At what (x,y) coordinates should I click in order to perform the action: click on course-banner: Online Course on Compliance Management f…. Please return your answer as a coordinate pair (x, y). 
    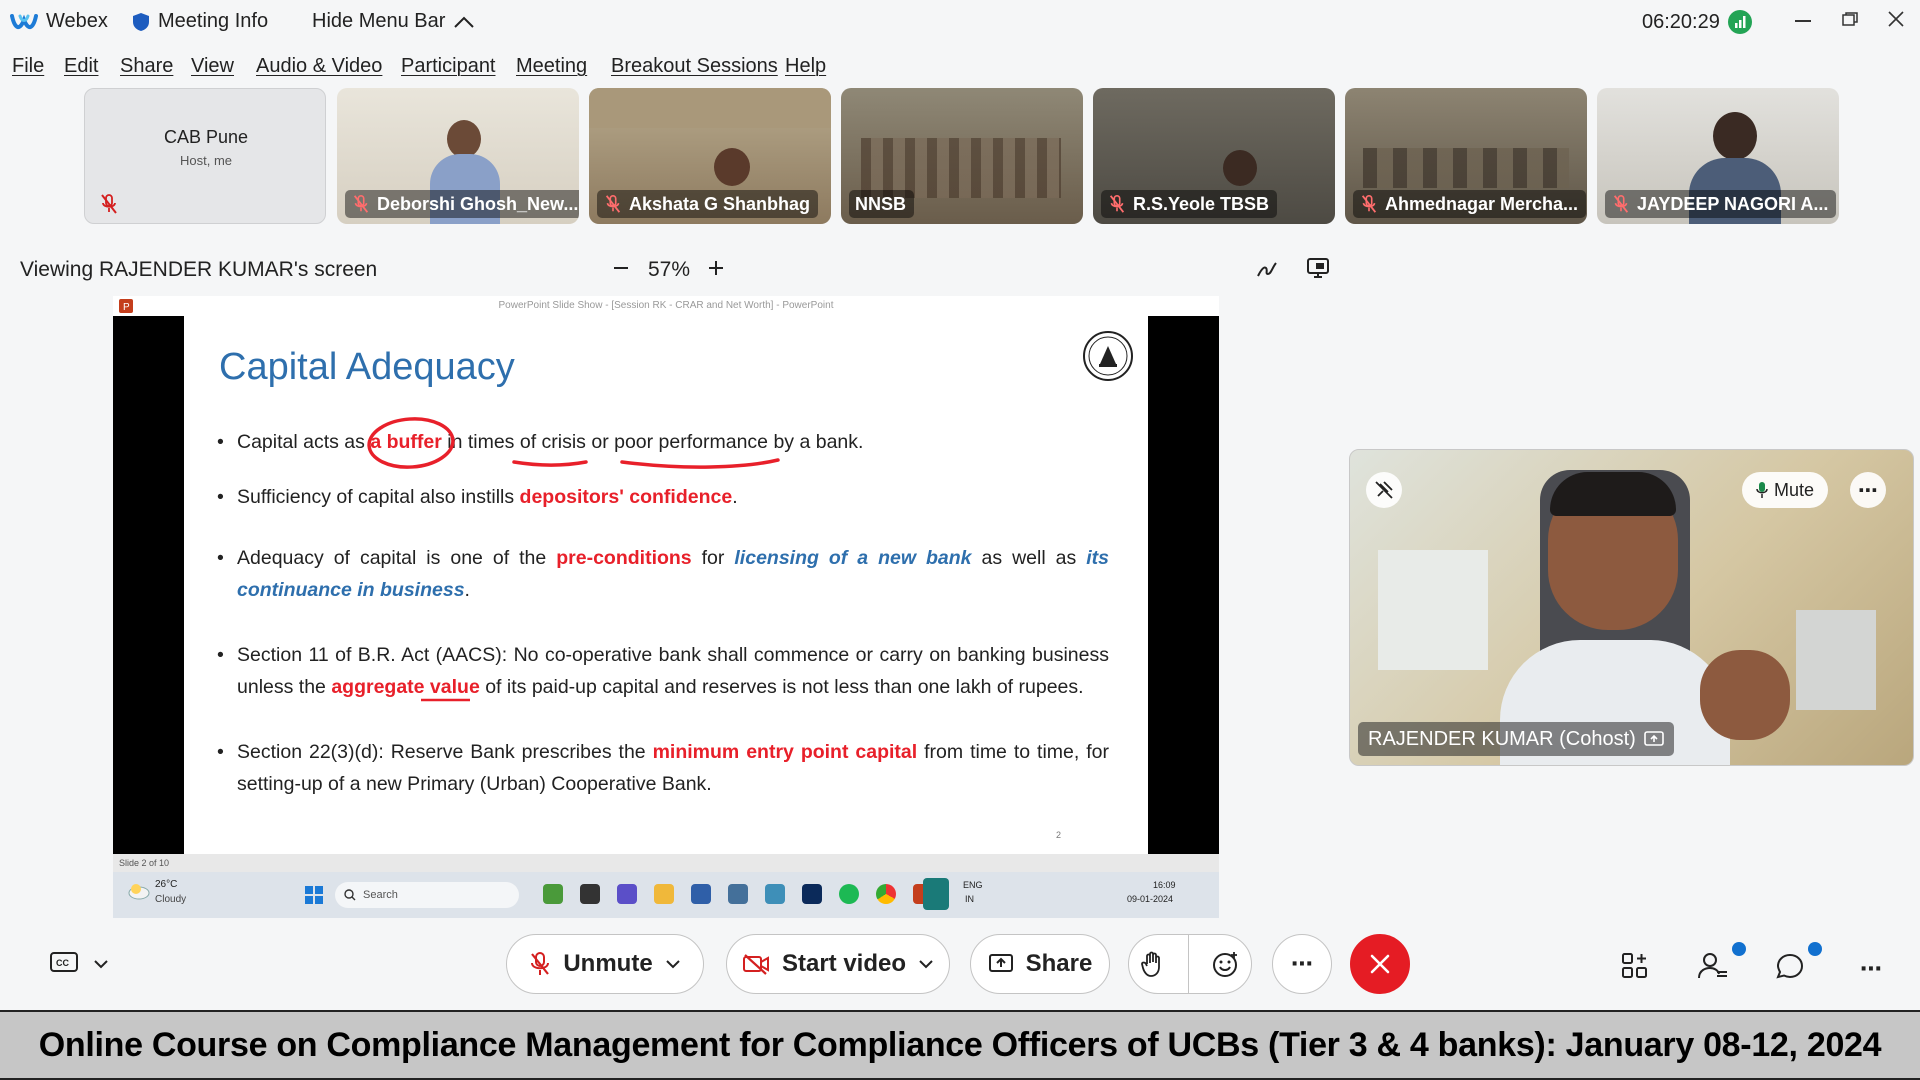
    Looking at the image, I should click on (960, 1045).